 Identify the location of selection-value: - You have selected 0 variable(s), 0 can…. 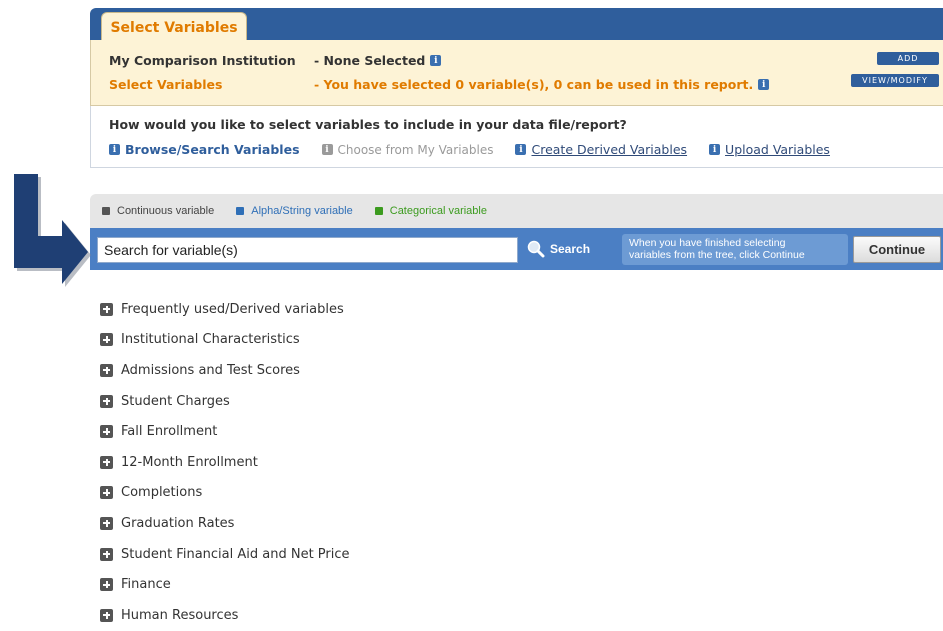
(534, 84).